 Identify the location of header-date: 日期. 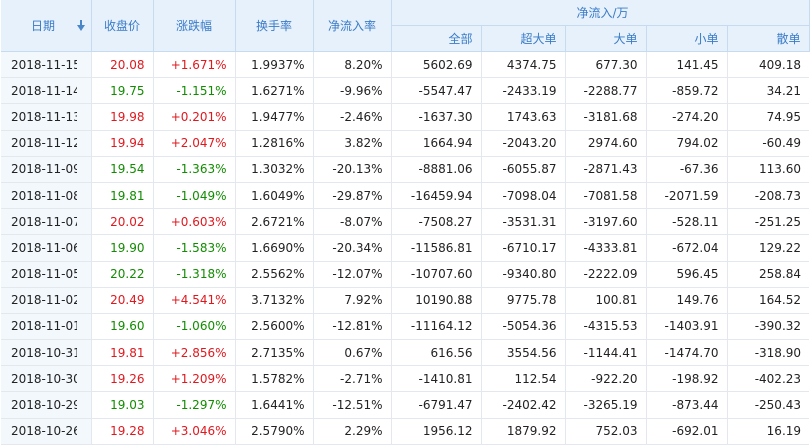
(39, 26).